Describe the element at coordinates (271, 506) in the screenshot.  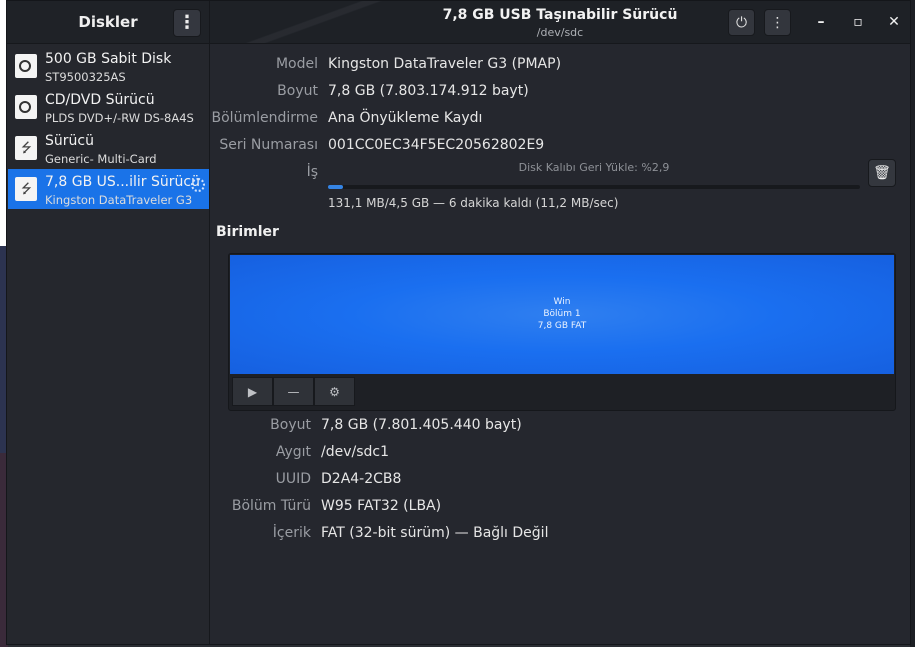
I see `vol-type-label: Bölüm Türü` at that location.